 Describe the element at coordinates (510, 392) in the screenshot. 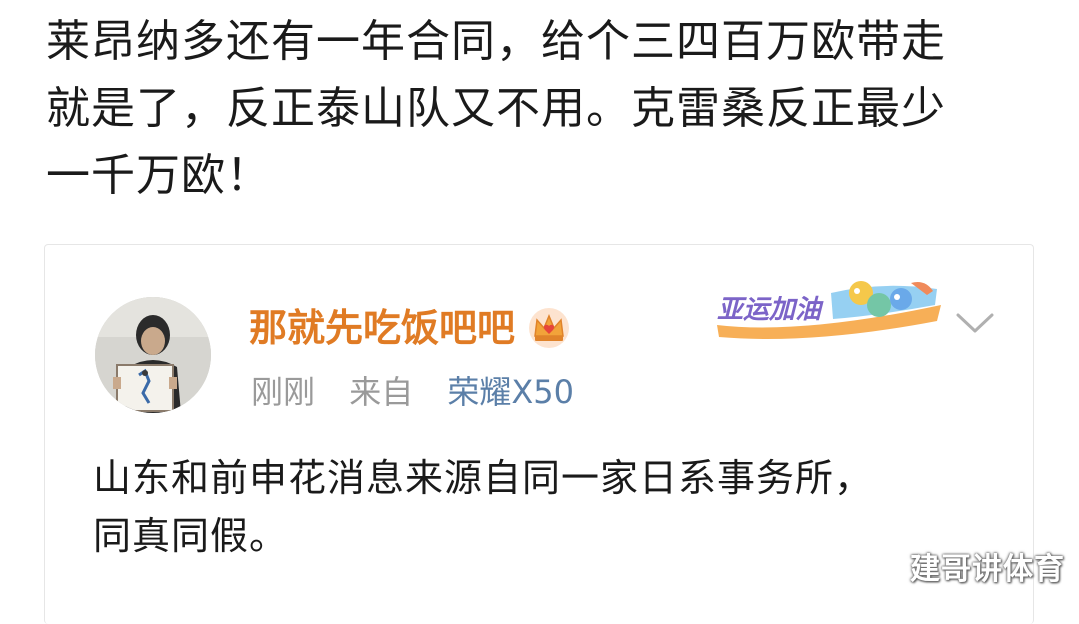

I see `post-device-link: 荣耀X50` at that location.